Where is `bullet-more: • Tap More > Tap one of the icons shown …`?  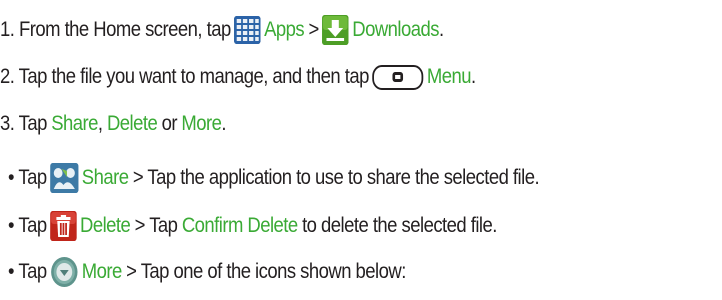
bullet-more: • Tap More > Tap one of the icons shown … is located at coordinates (207, 272).